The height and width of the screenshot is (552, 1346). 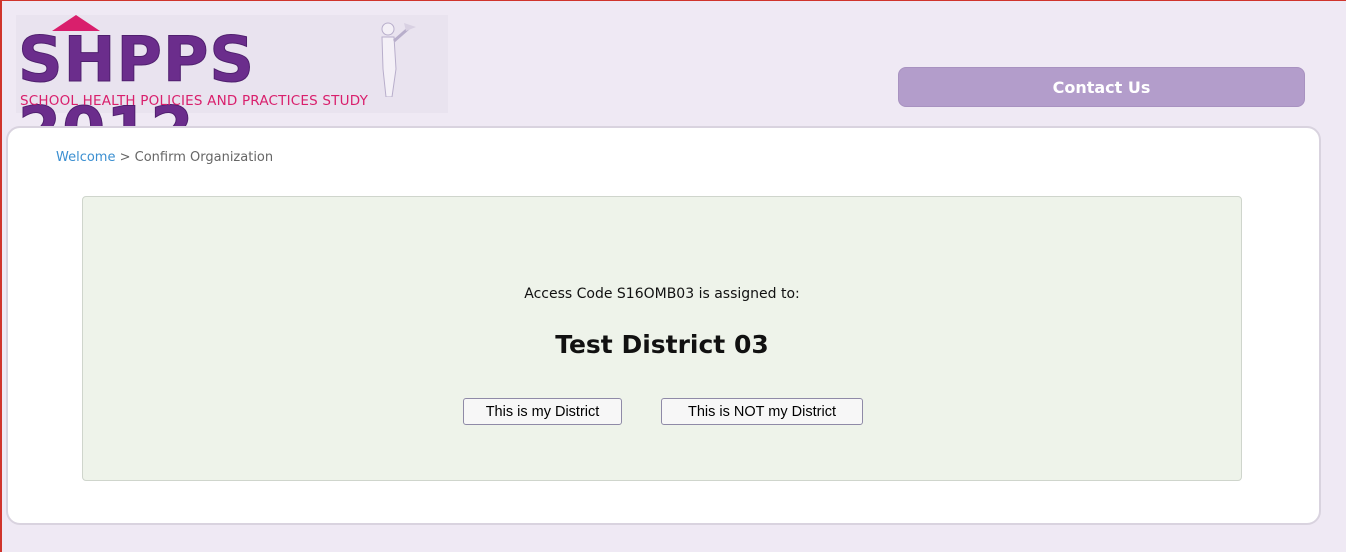 What do you see at coordinates (204, 157) in the screenshot?
I see `breadcrumb-current: Confirm Organization` at bounding box center [204, 157].